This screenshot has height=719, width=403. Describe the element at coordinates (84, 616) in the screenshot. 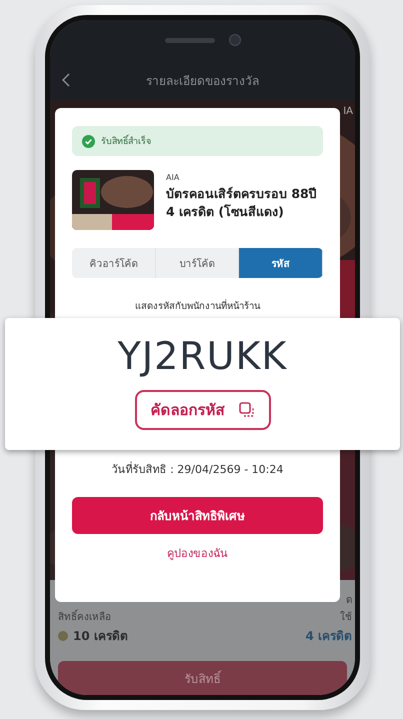

I see `remaining-label: สิทธิ์คงเหลือ` at that location.